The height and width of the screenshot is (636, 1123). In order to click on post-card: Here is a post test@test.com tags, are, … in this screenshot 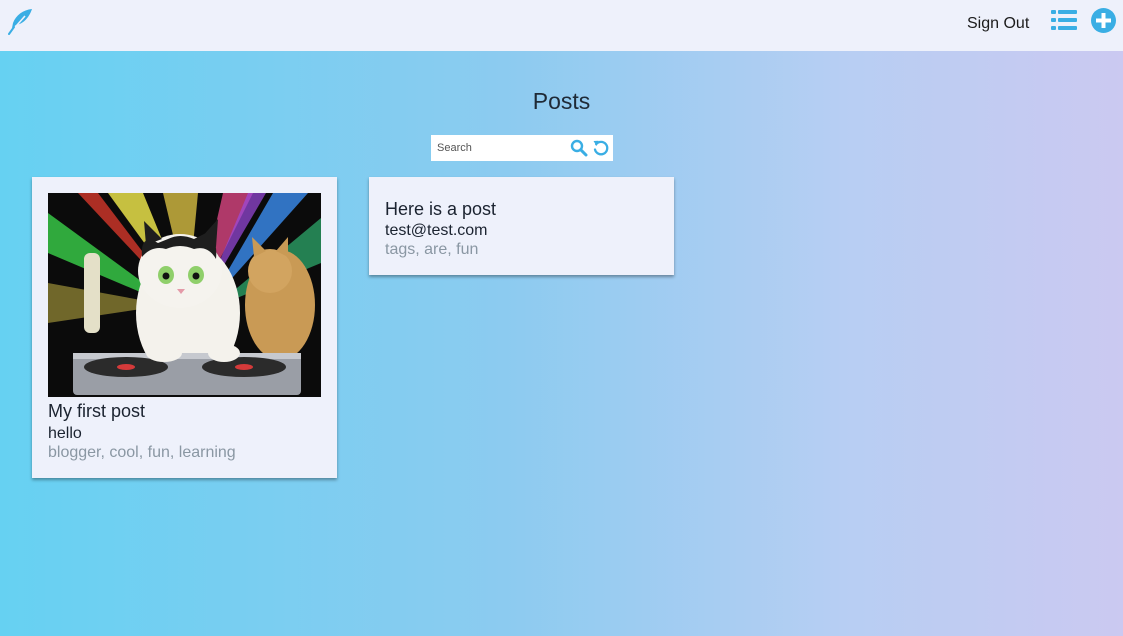, I will do `click(521, 226)`.